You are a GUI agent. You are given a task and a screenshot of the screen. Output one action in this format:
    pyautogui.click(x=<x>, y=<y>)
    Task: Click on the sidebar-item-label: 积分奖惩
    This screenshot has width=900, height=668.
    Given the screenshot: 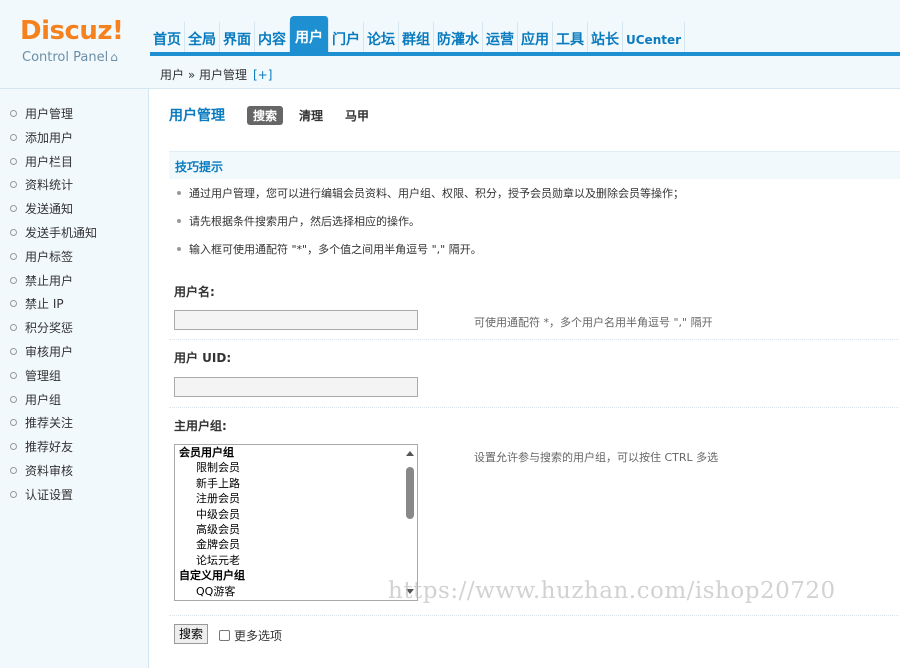 What is the action you would take?
    pyautogui.click(x=49, y=328)
    